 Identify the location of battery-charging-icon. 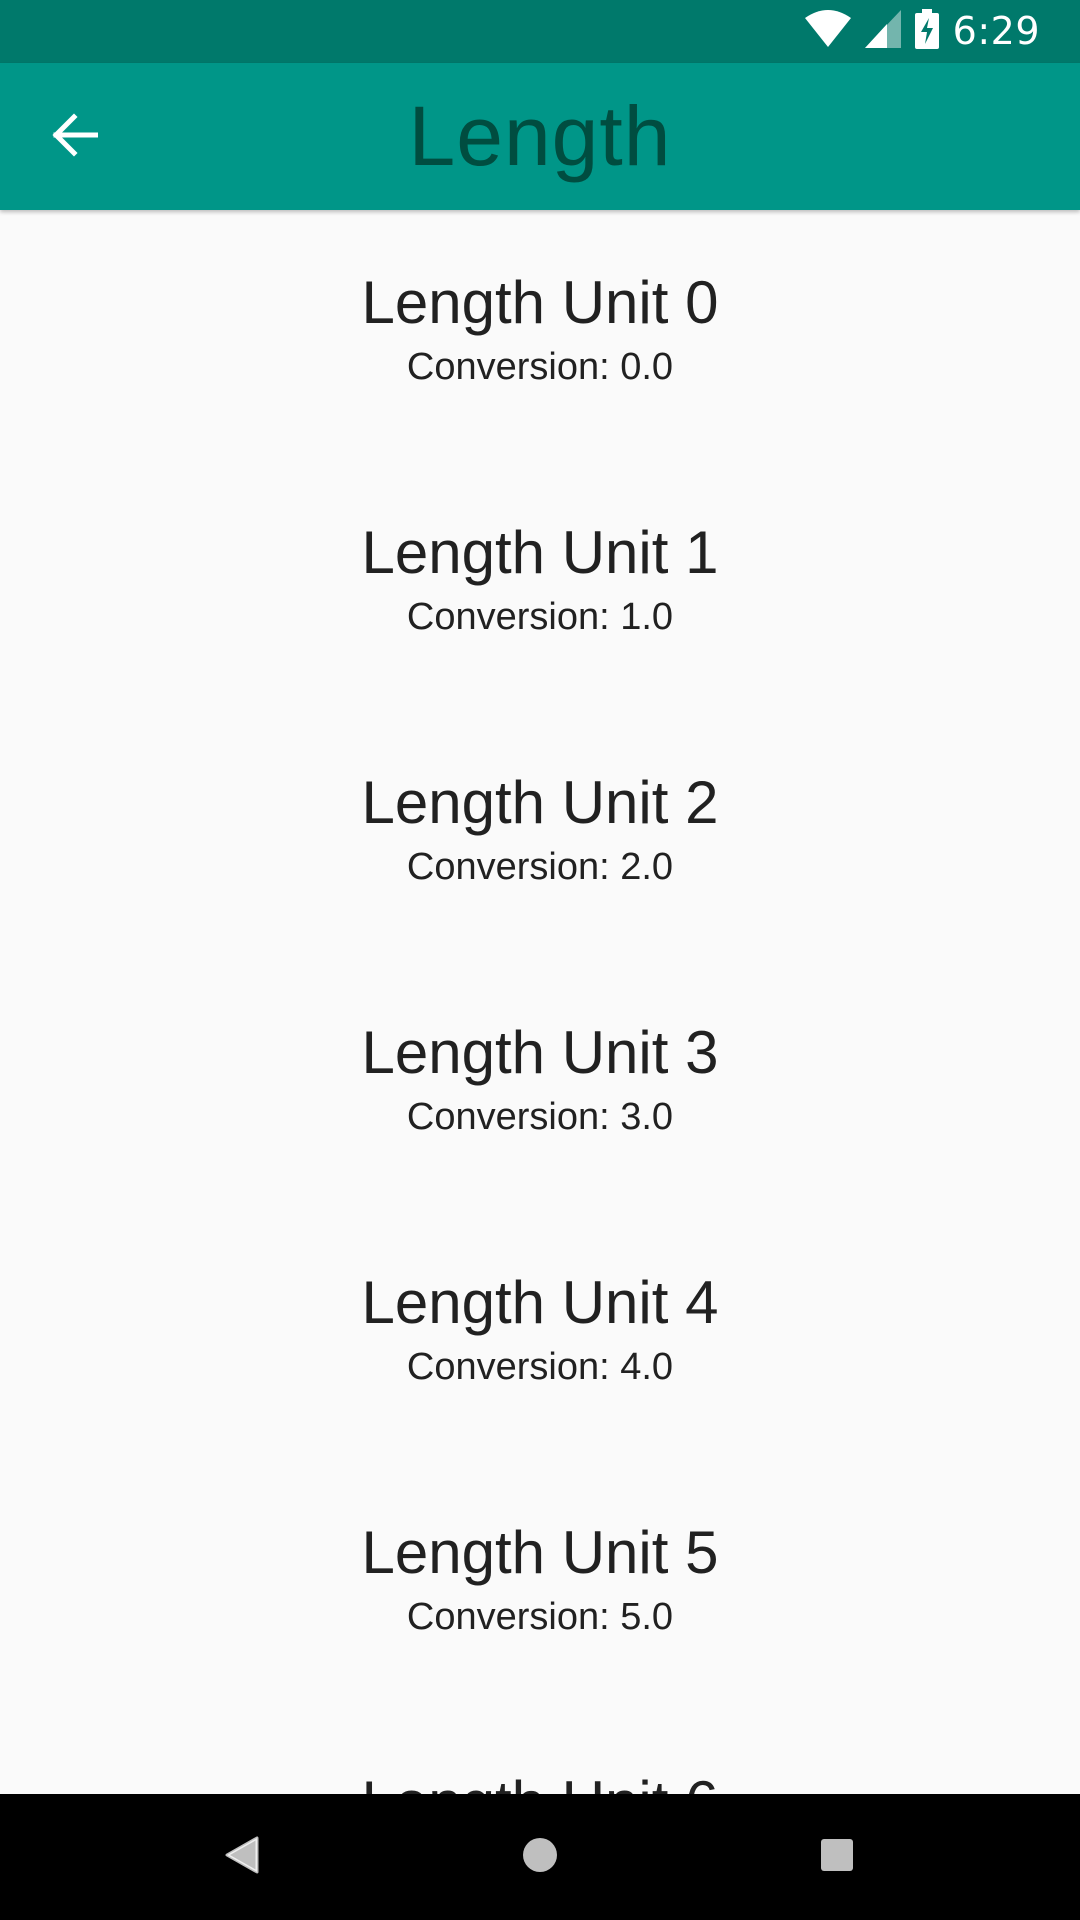
(926, 31).